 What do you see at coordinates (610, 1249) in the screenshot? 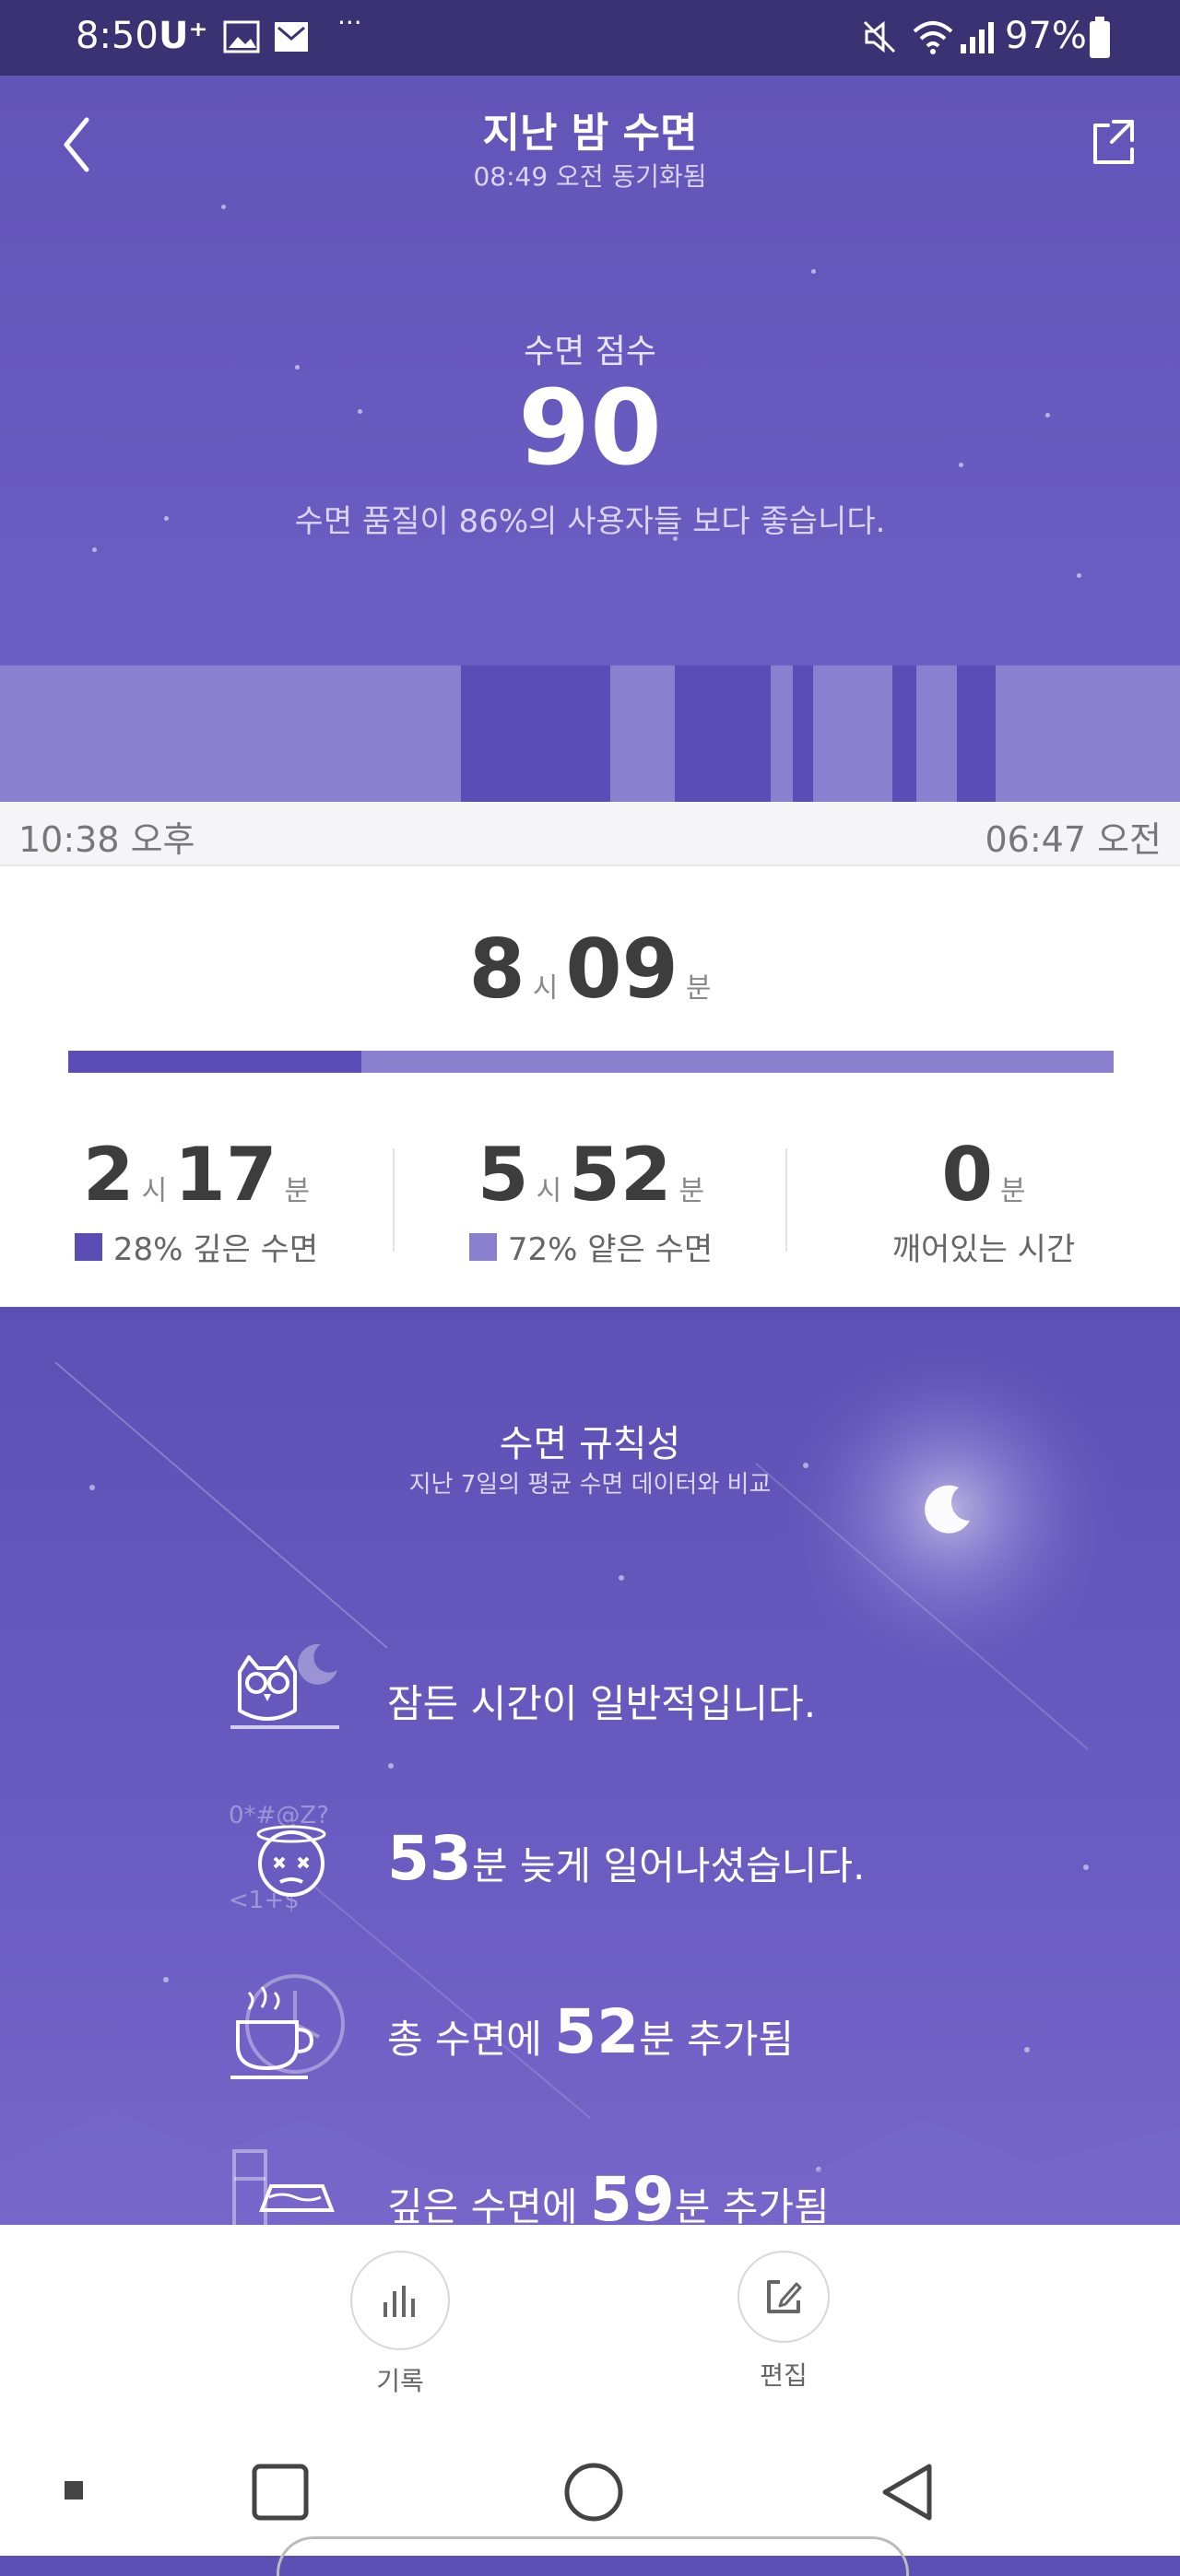
I see `light-sleep-label: 72% 얕은 수면` at bounding box center [610, 1249].